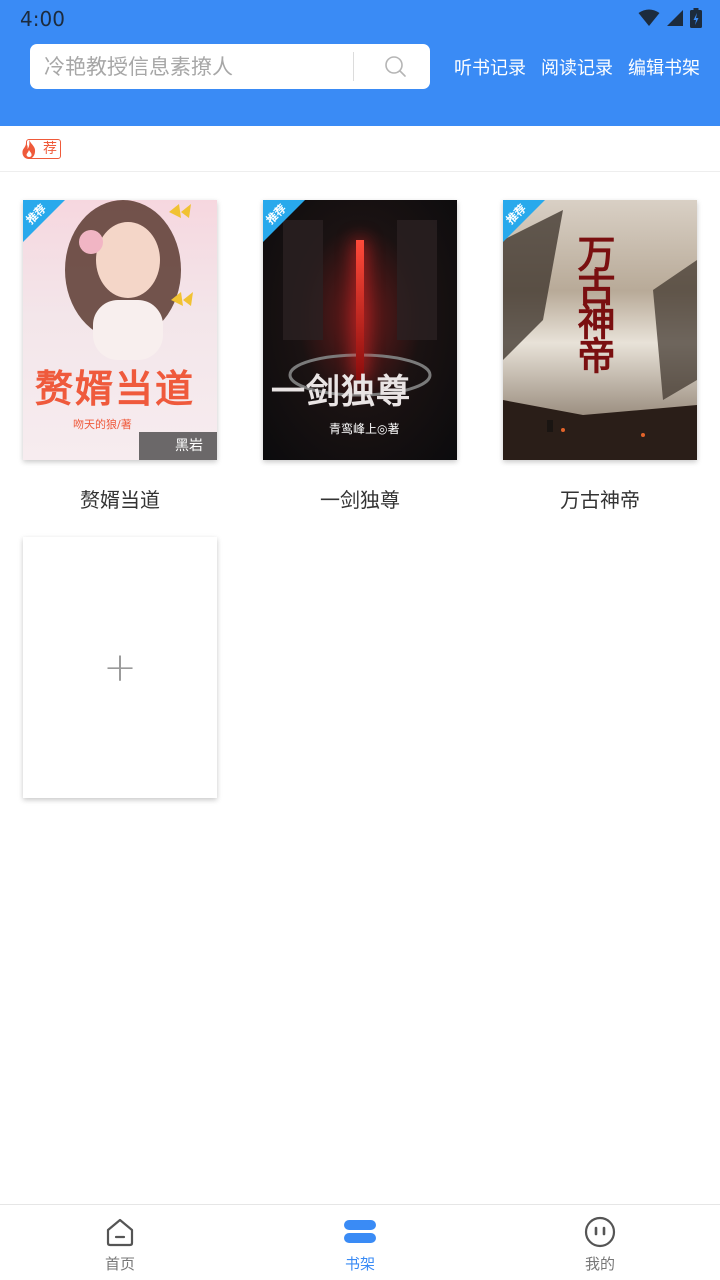 This screenshot has width=720, height=1280. I want to click on status-bar: 4:00, so click(360, 18).